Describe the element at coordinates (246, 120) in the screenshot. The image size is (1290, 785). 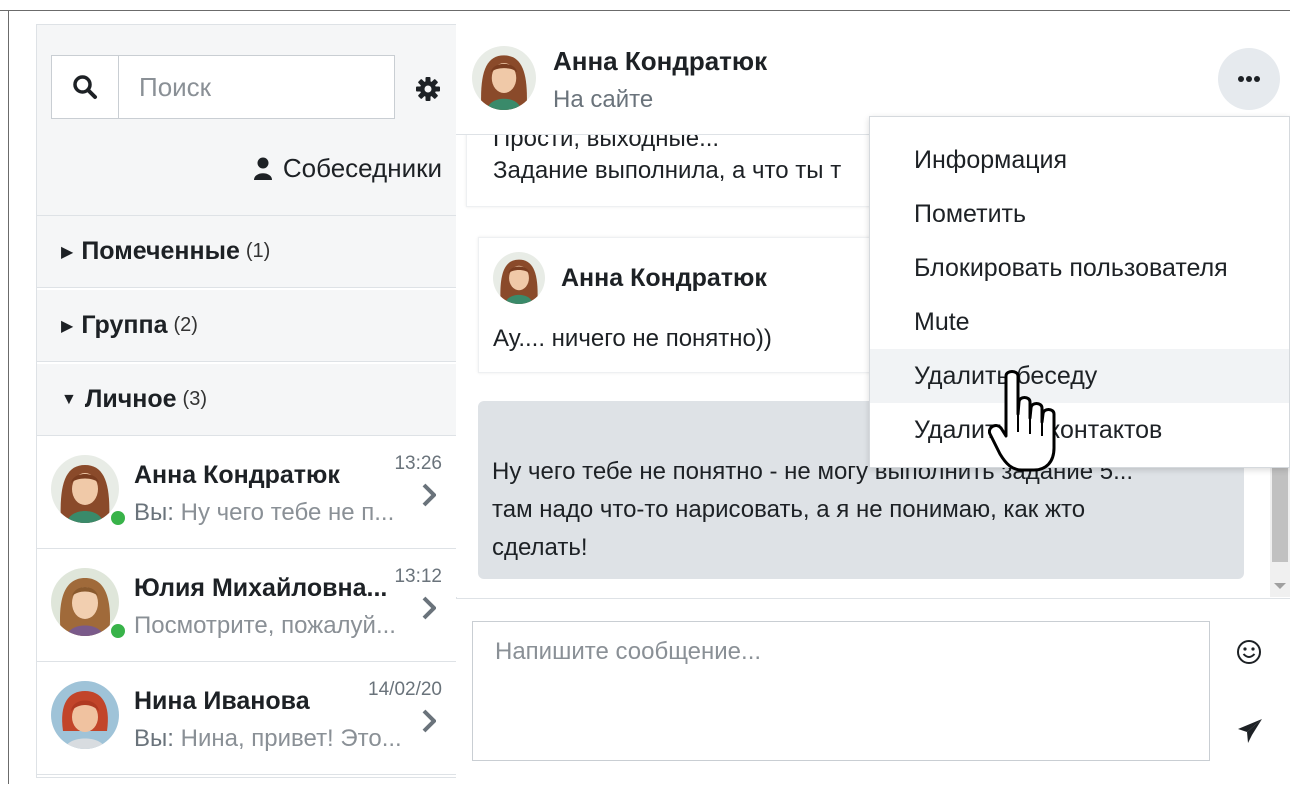
I see `sidebar-header: Собеседники` at that location.